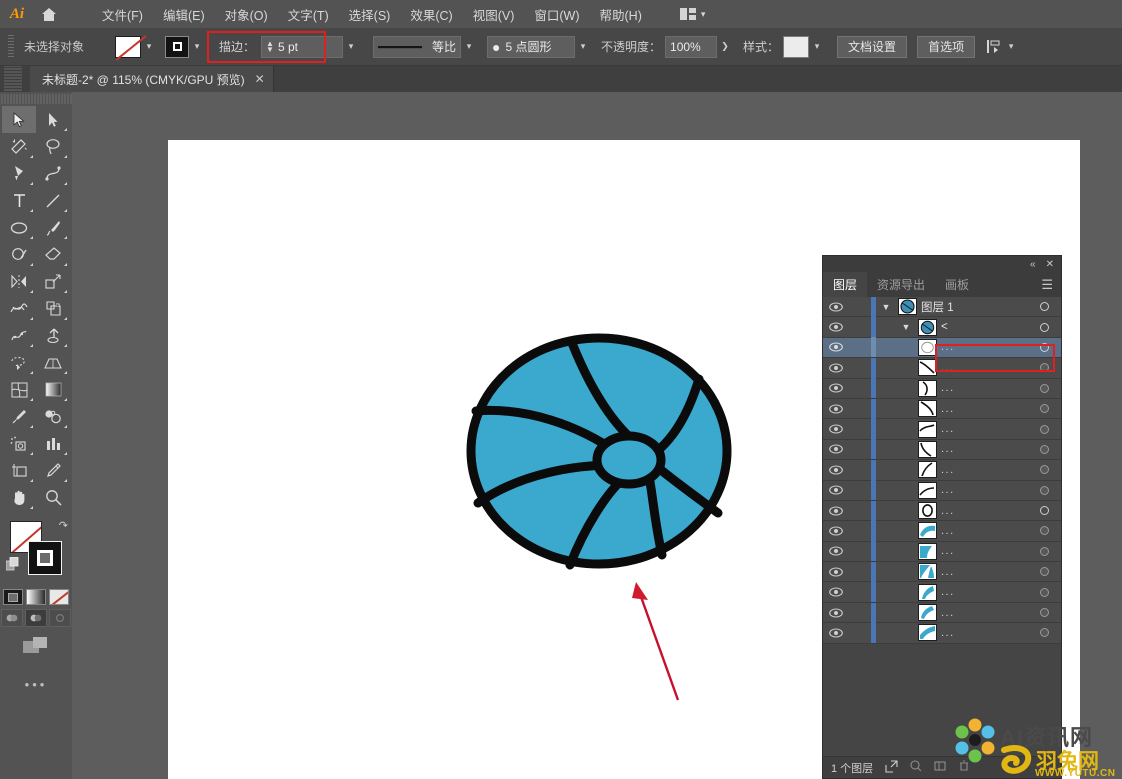 The image size is (1122, 779). What do you see at coordinates (937, 307) in the screenshot?
I see `layer-name: 图层 1` at bounding box center [937, 307].